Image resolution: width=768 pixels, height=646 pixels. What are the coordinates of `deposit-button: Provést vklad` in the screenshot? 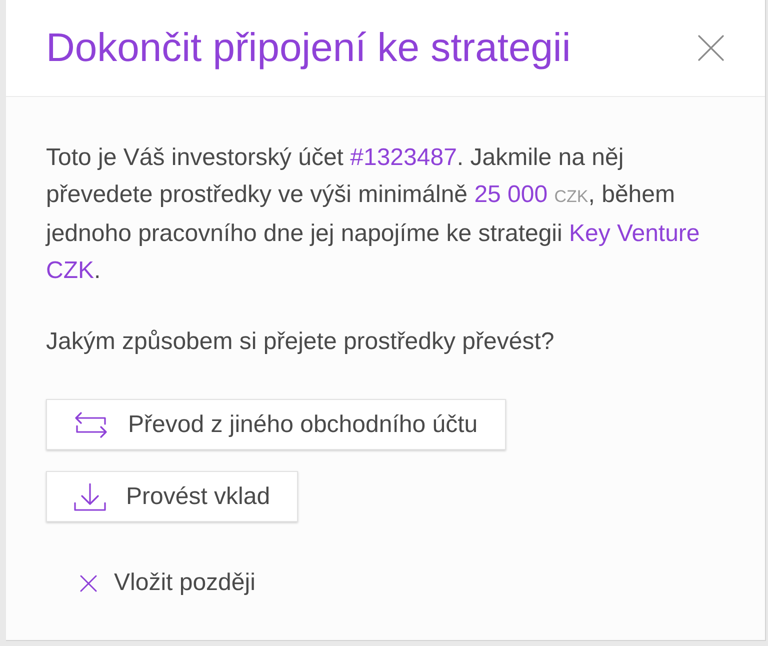 It's located at (172, 496).